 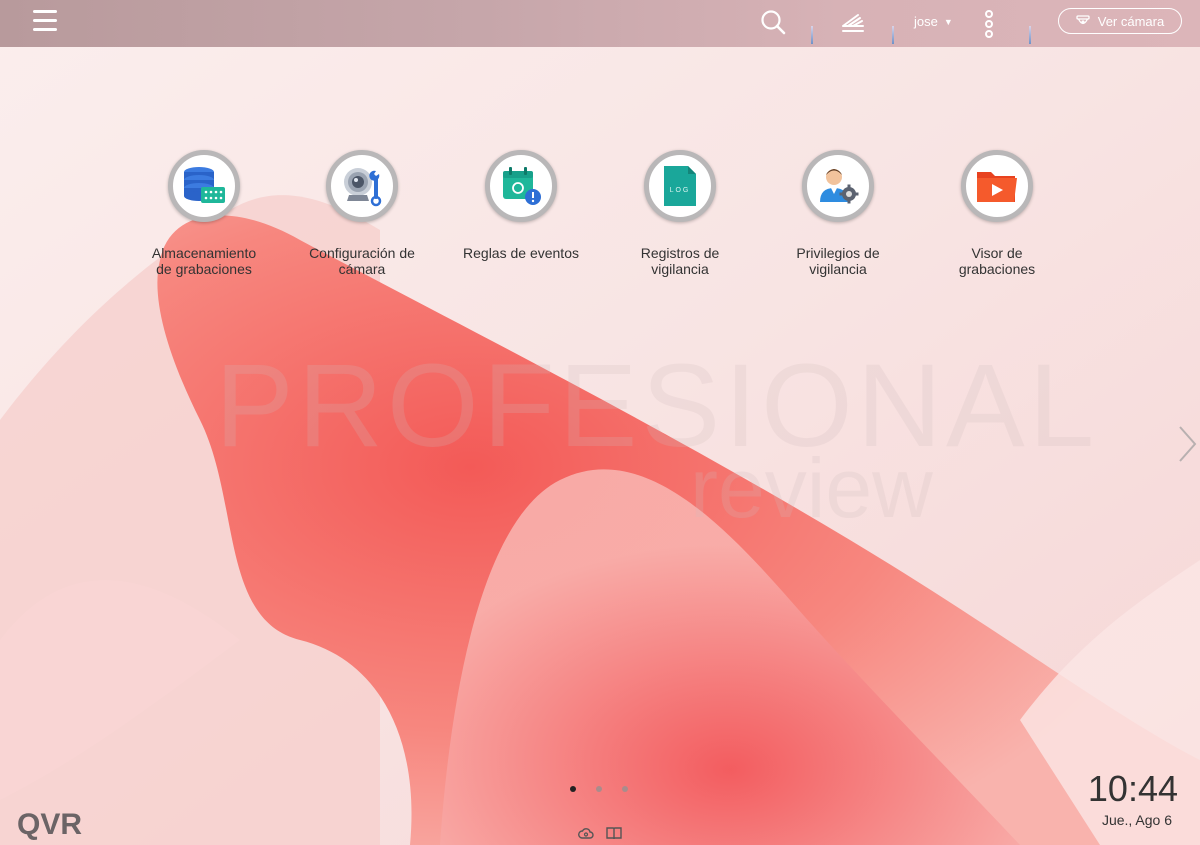 I want to click on app-recording-viewer: Visor de grabaciones, so click(x=997, y=213).